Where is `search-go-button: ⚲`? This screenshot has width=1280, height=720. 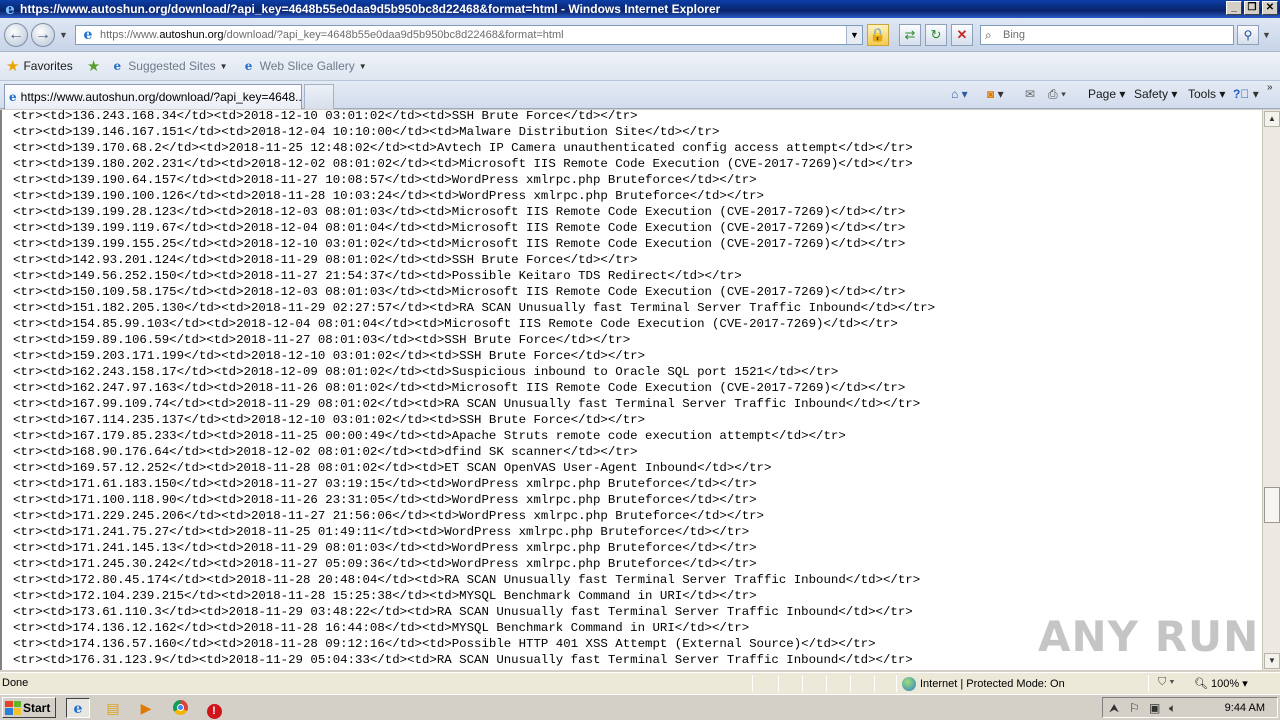 search-go-button: ⚲ is located at coordinates (1248, 35).